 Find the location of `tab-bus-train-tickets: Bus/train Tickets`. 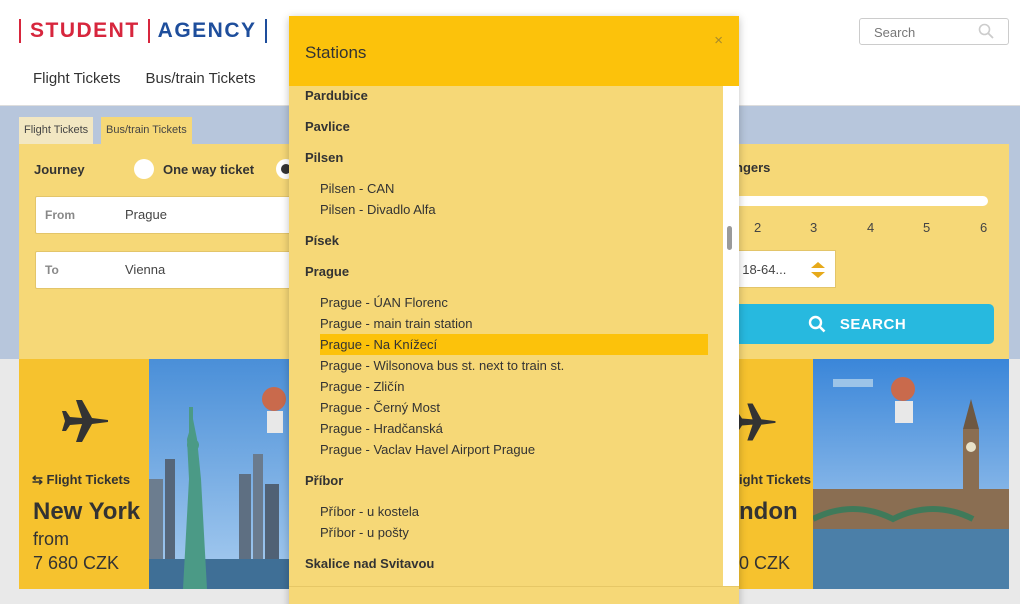

tab-bus-train-tickets: Bus/train Tickets is located at coordinates (146, 130).